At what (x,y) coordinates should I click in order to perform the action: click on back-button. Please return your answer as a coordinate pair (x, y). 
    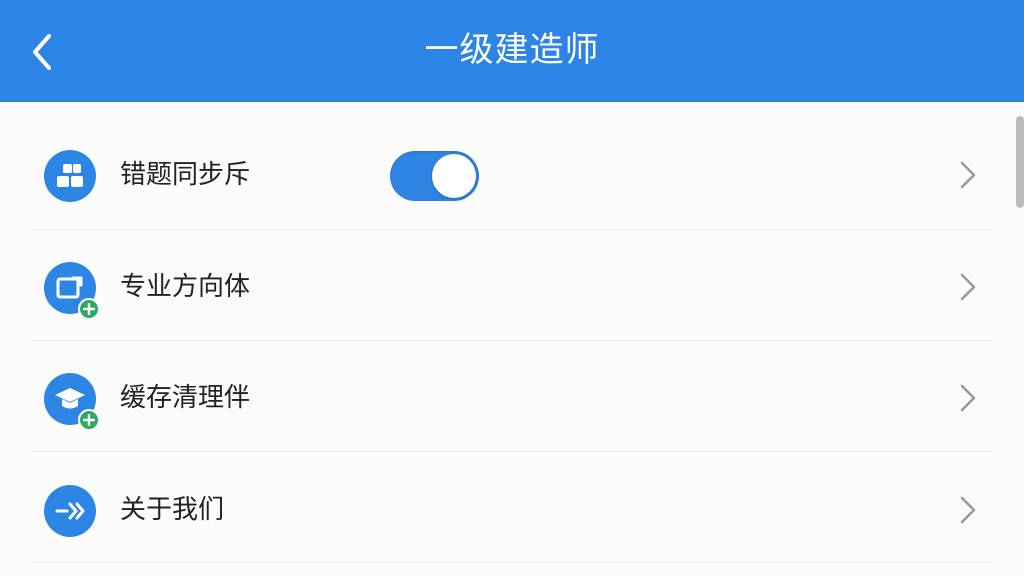
    Looking at the image, I should click on (42, 52).